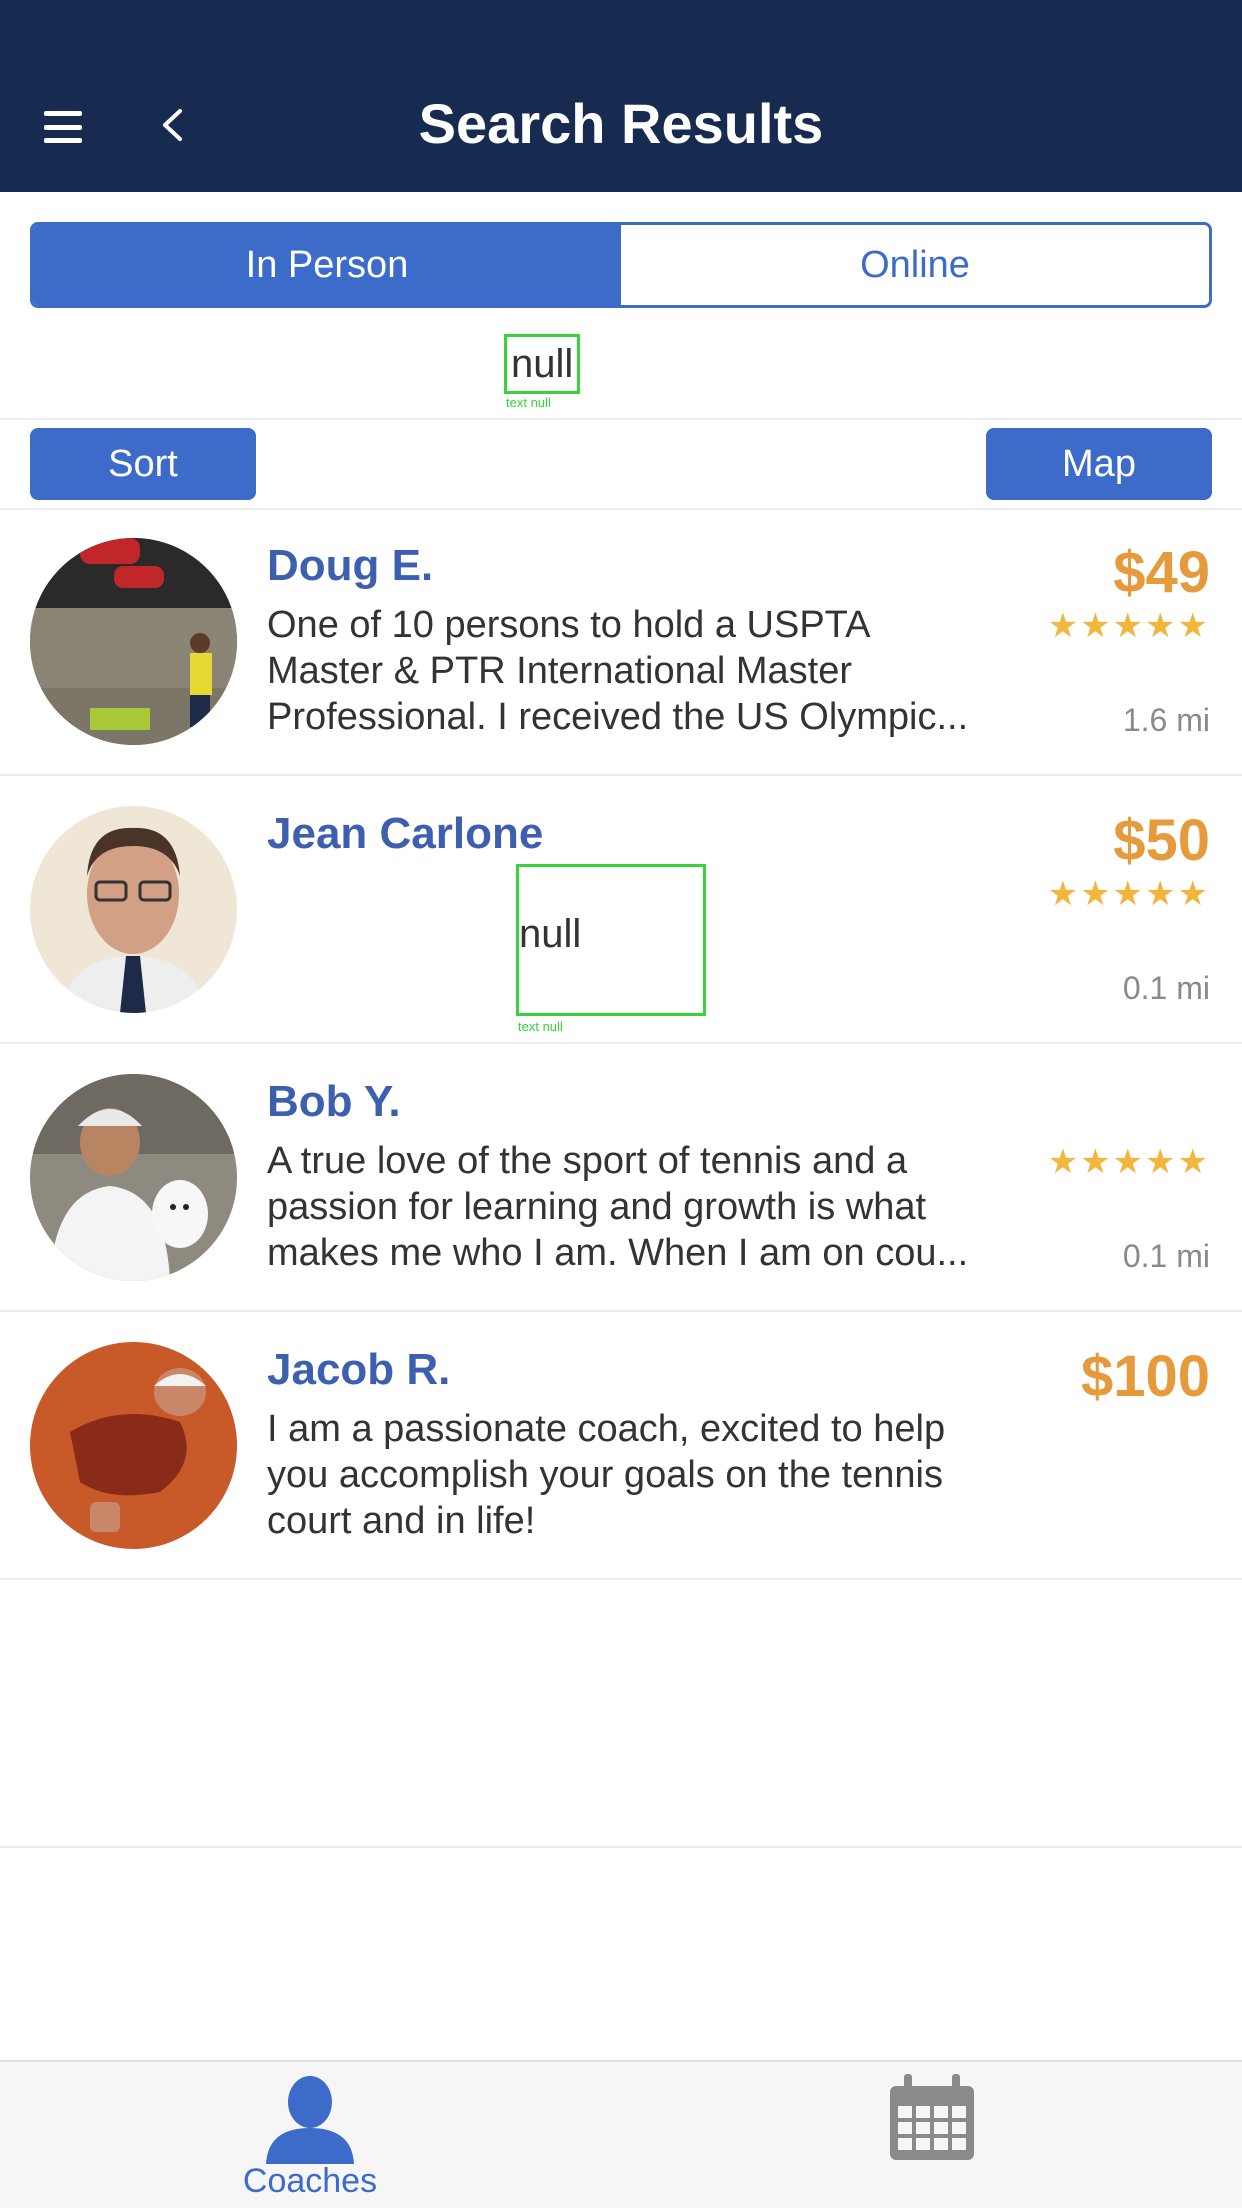  I want to click on bio-line: passion for learning and growth is what, so click(597, 1207).